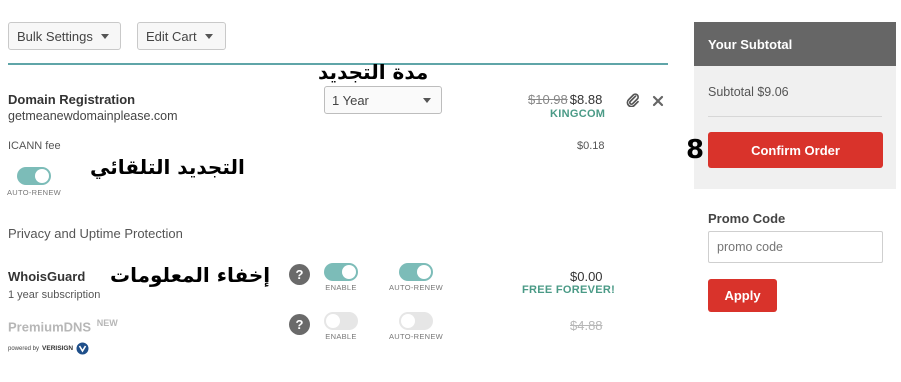  I want to click on privacy-section-title: Privacy and Uptime Protection, so click(95, 233).